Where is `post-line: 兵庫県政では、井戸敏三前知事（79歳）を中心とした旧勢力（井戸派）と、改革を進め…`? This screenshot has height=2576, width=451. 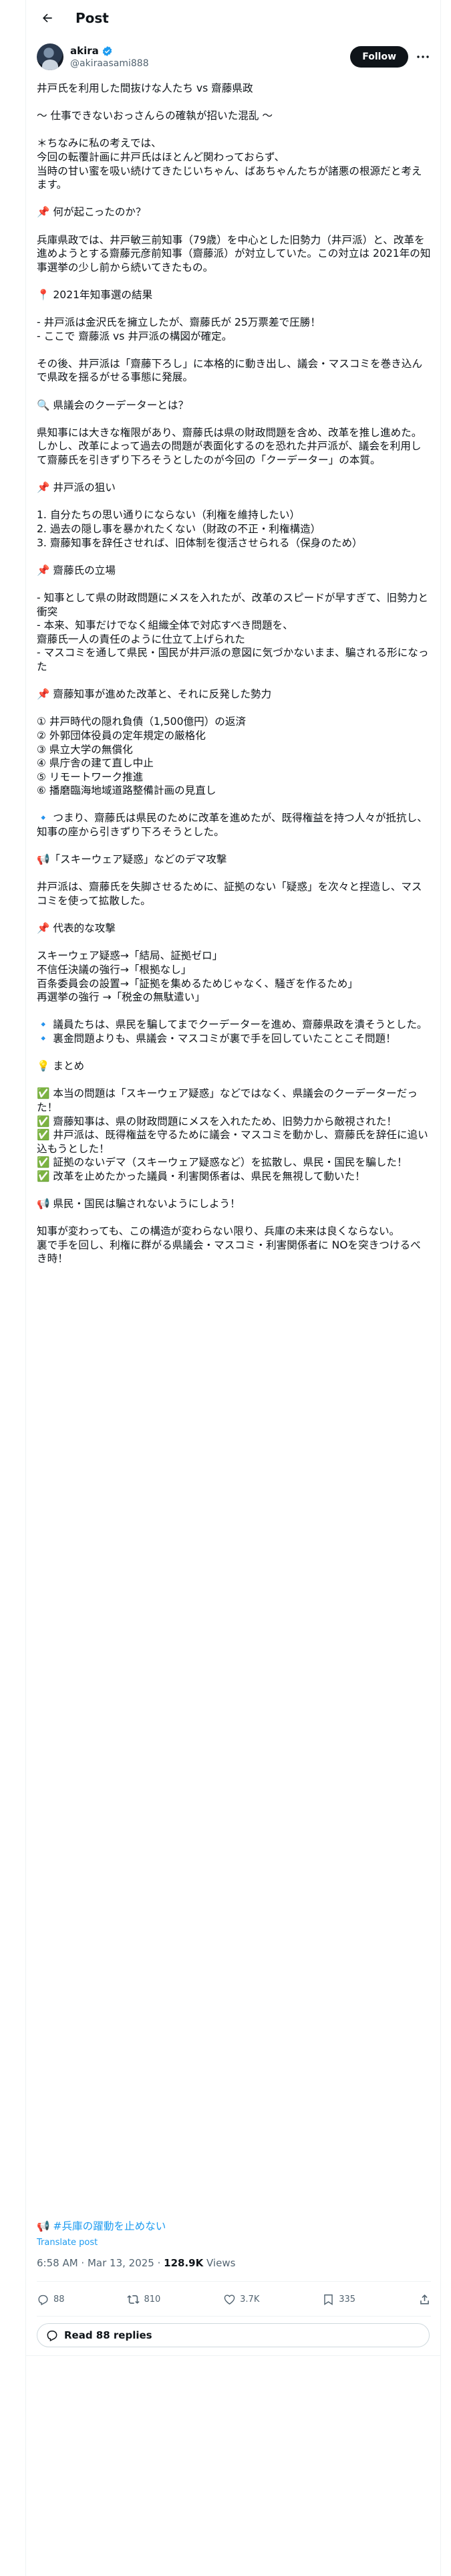 post-line: 兵庫県政では、井戸敏三前知事（79歳）を中心とした旧勢力（井戸派）と、改革を進め… is located at coordinates (234, 254).